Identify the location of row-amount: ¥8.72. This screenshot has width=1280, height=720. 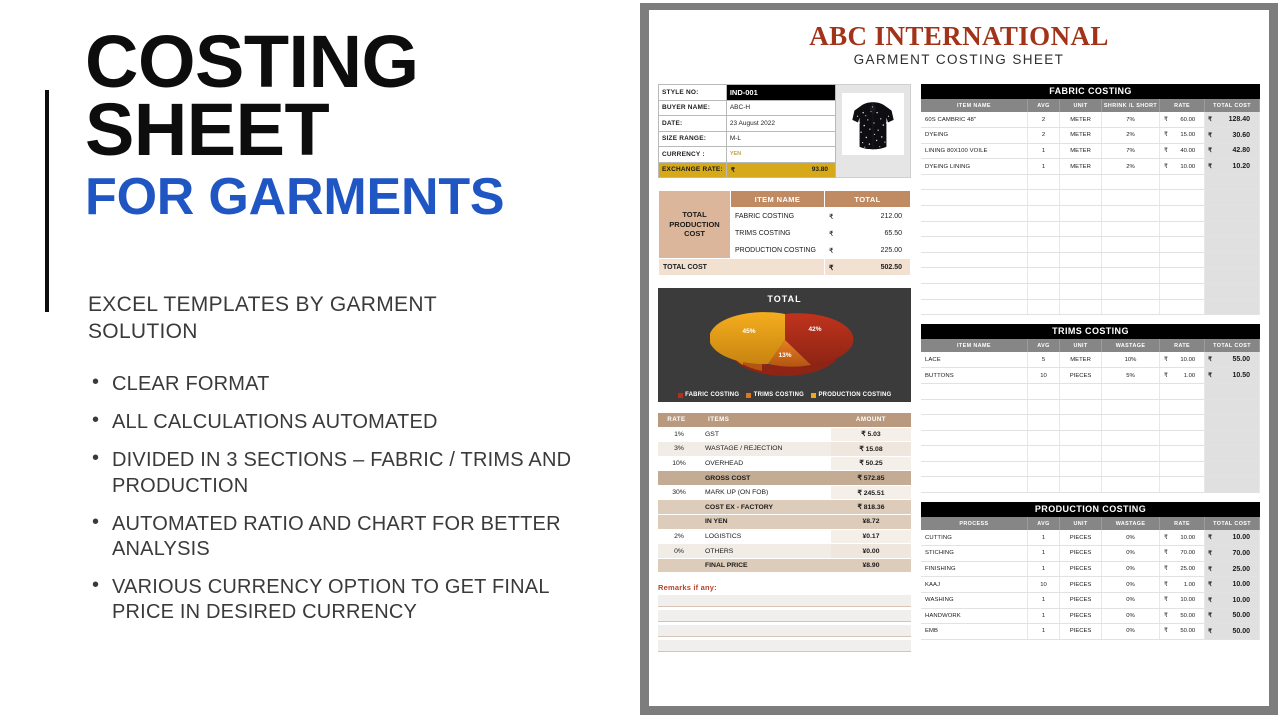
(871, 522).